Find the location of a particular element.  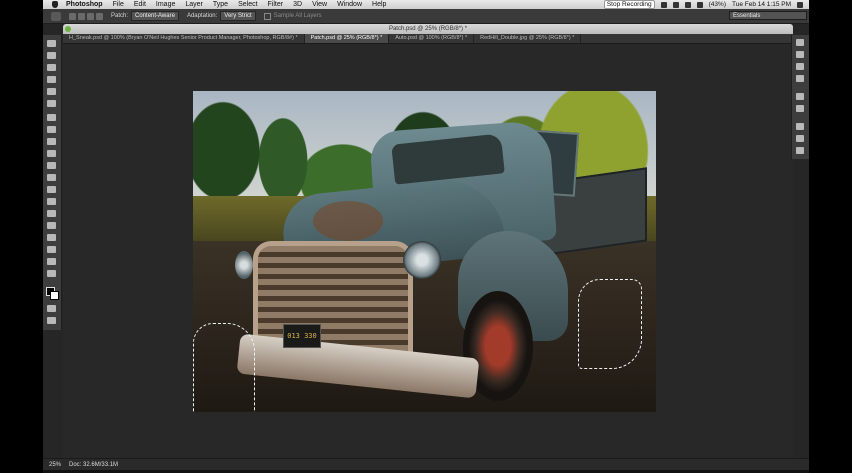

quick-selection-tool-icon is located at coordinates (51, 79).